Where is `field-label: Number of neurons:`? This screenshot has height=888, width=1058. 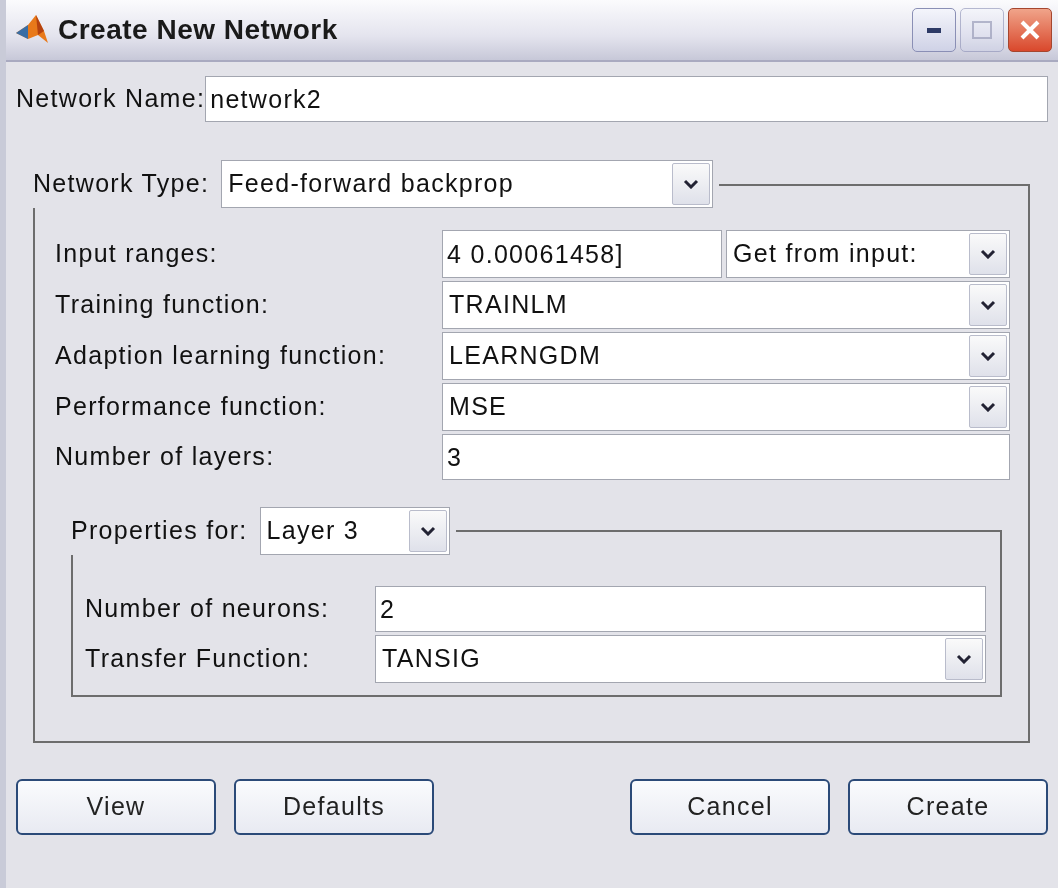 field-label: Number of neurons: is located at coordinates (208, 609).